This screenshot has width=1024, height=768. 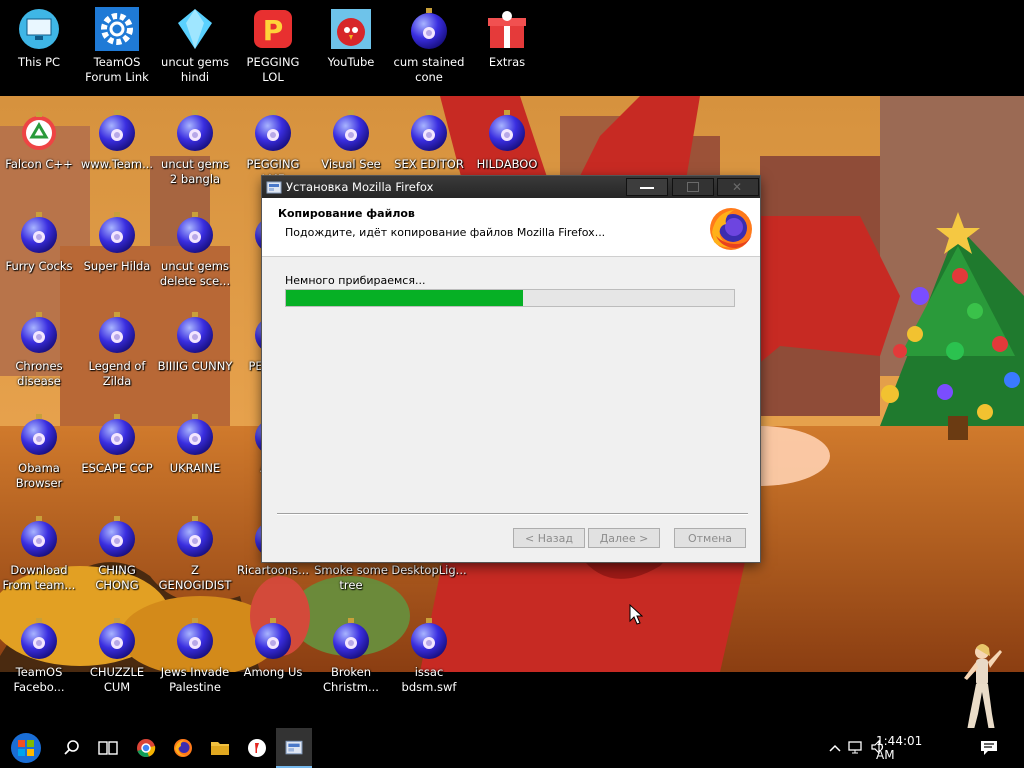 What do you see at coordinates (39, 450) in the screenshot?
I see `desktop-icon: Obama Browser` at bounding box center [39, 450].